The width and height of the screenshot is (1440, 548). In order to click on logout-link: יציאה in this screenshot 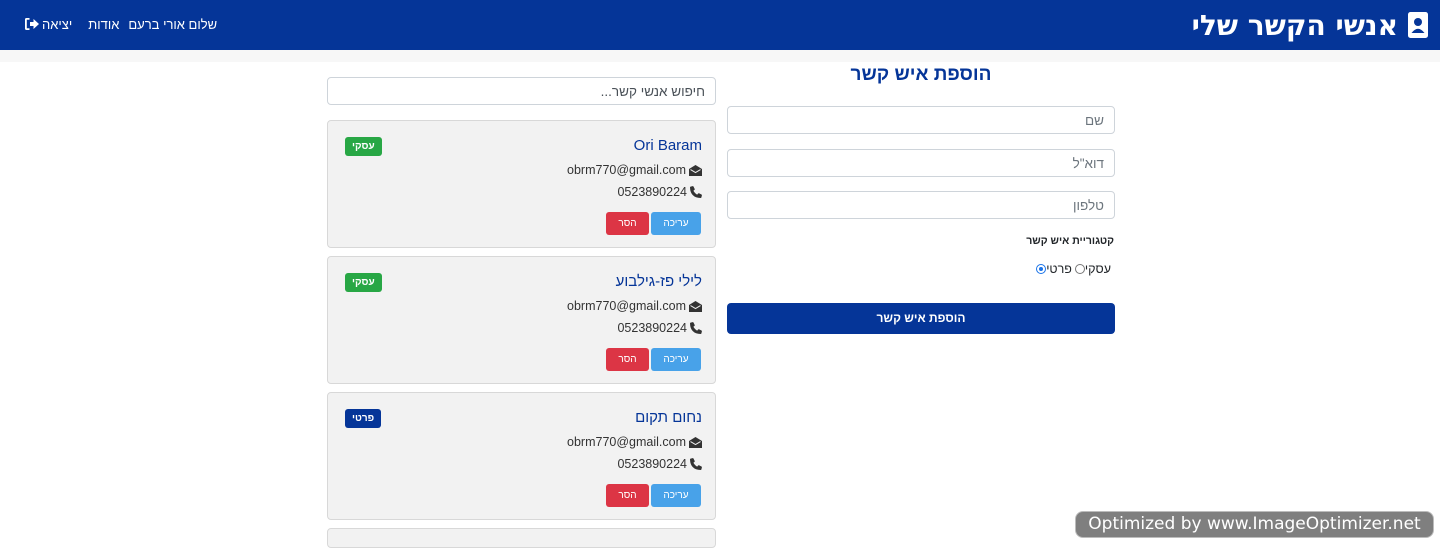, I will do `click(48, 24)`.